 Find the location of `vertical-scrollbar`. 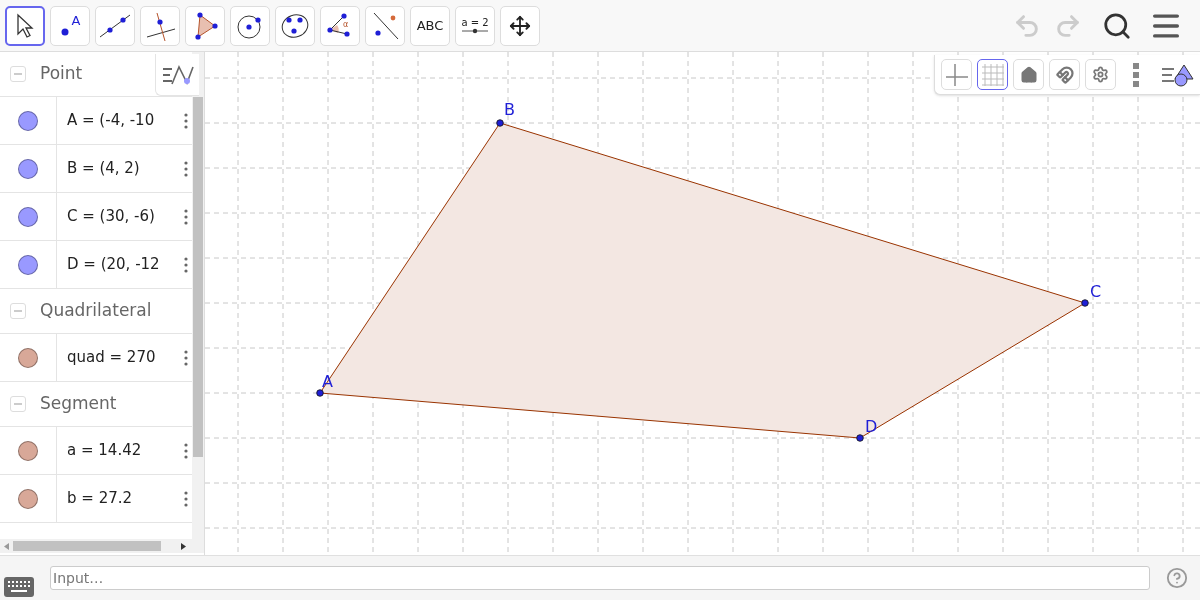

vertical-scrollbar is located at coordinates (198, 295).